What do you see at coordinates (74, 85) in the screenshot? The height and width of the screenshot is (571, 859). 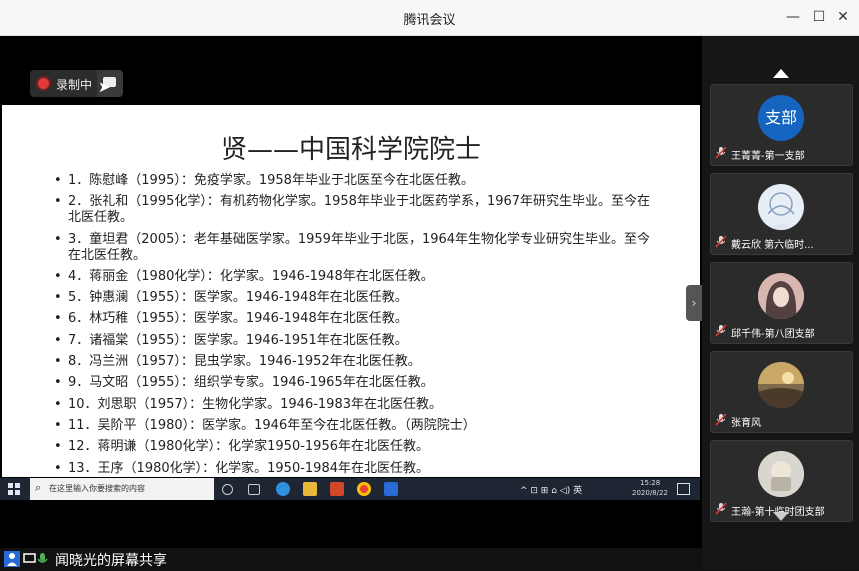 I see `recording-label: 录制中` at bounding box center [74, 85].